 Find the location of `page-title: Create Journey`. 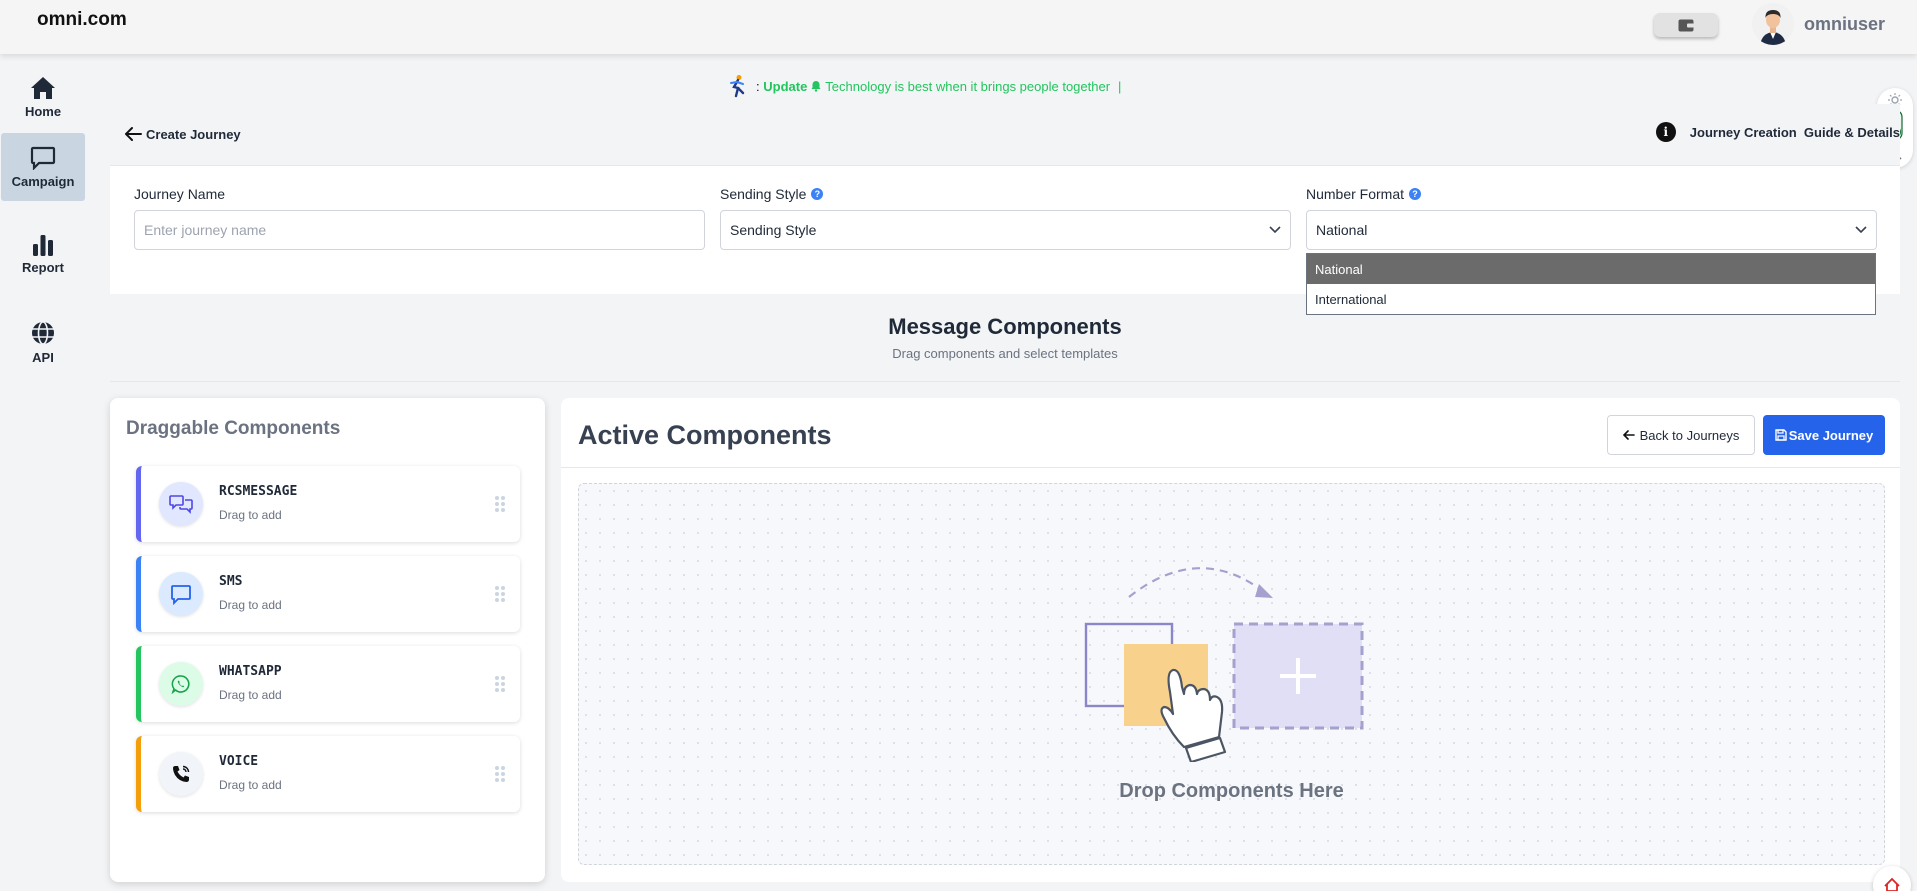

page-title: Create Journey is located at coordinates (193, 134).